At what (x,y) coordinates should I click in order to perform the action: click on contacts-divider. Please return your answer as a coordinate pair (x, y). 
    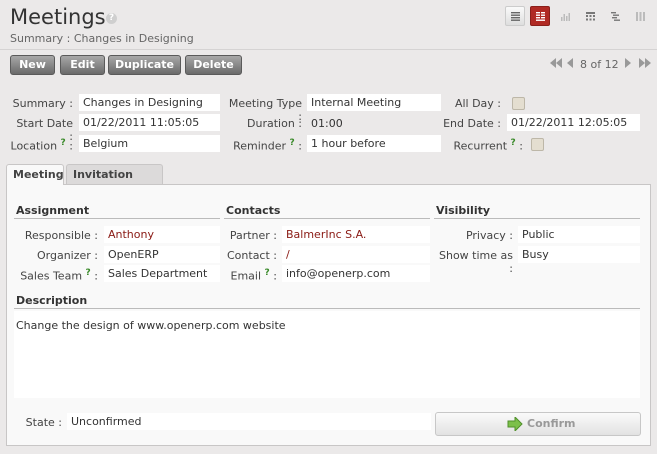
    Looking at the image, I should click on (327, 218).